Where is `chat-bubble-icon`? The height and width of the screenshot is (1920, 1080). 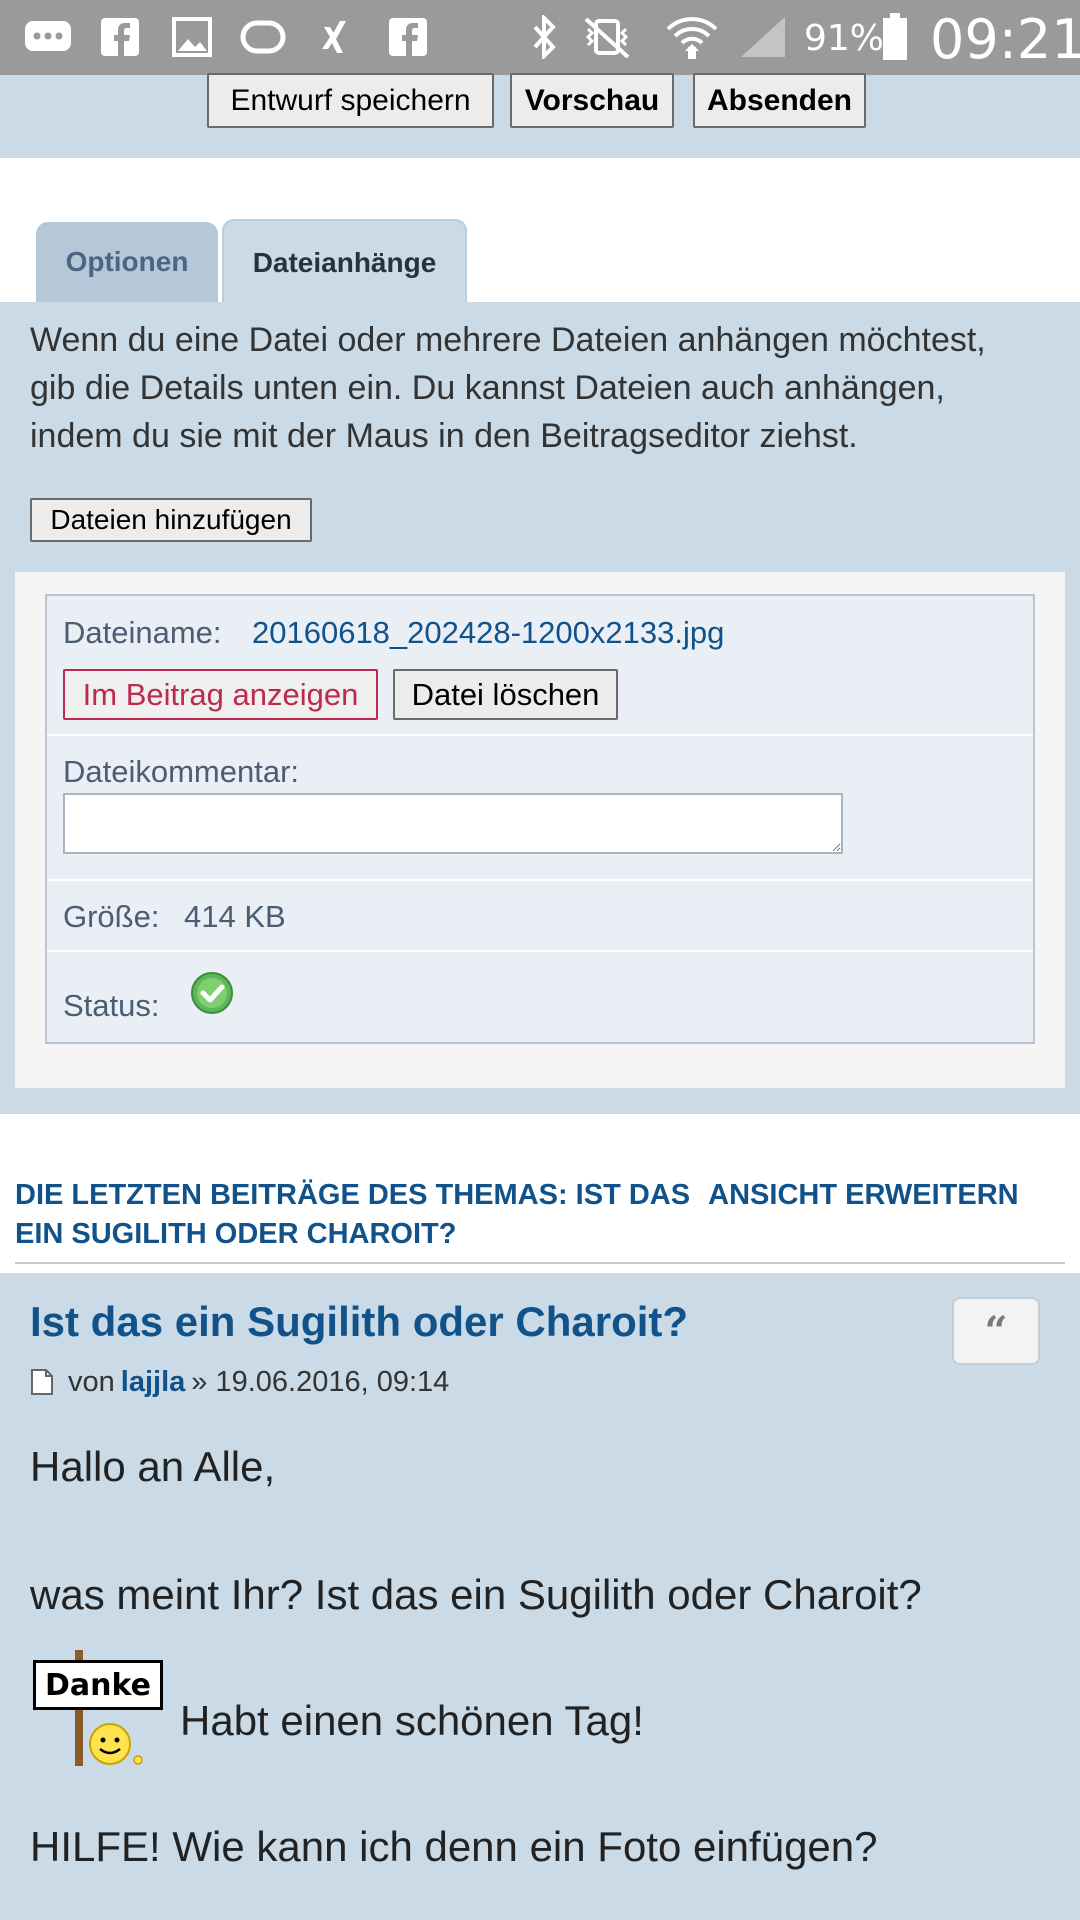
chat-bubble-icon is located at coordinates (48, 37).